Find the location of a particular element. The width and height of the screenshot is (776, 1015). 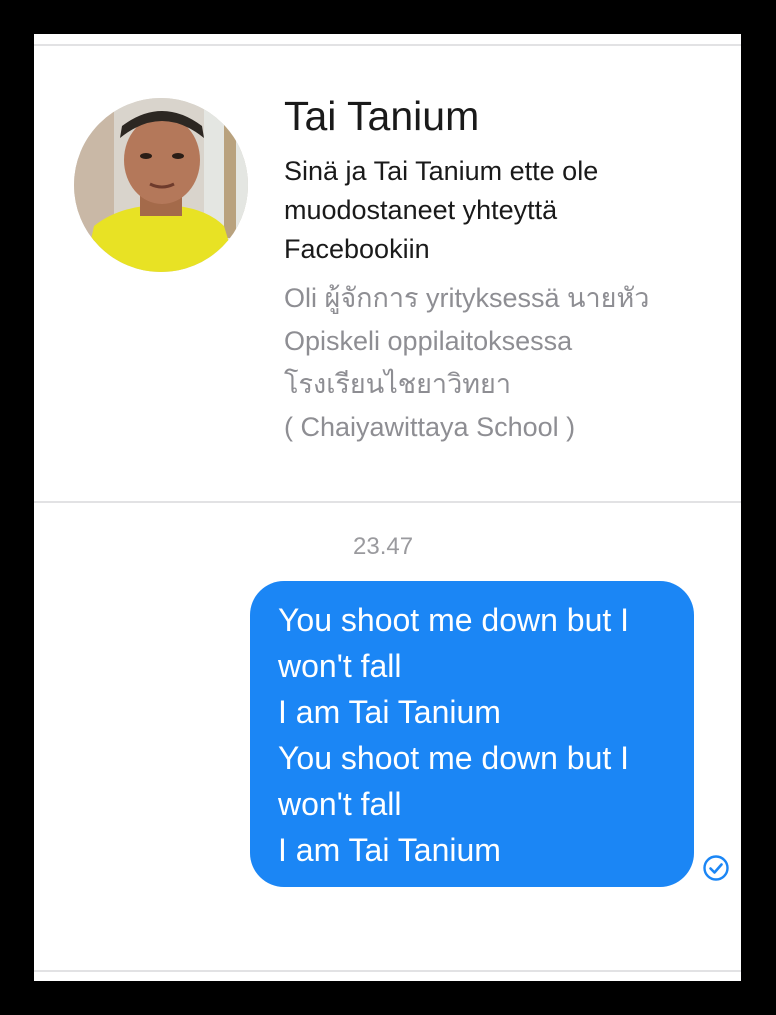

message-timestamp: 23.47 is located at coordinates (383, 546).